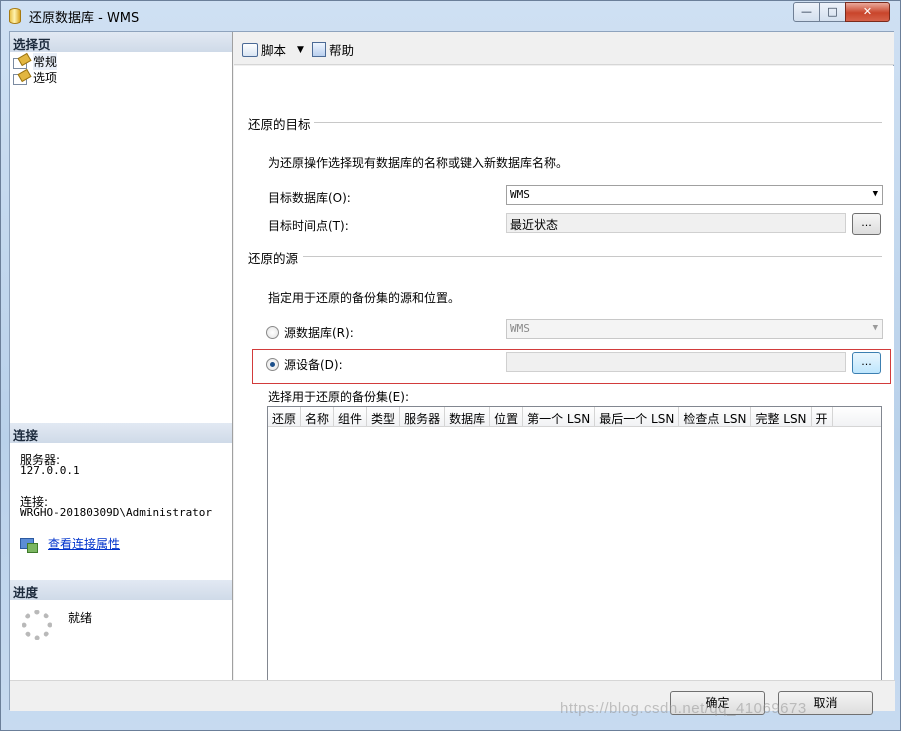 The image size is (901, 731). What do you see at coordinates (450, 16) in the screenshot?
I see `title-bar: 还原数据库 - WMS — □ ✕` at bounding box center [450, 16].